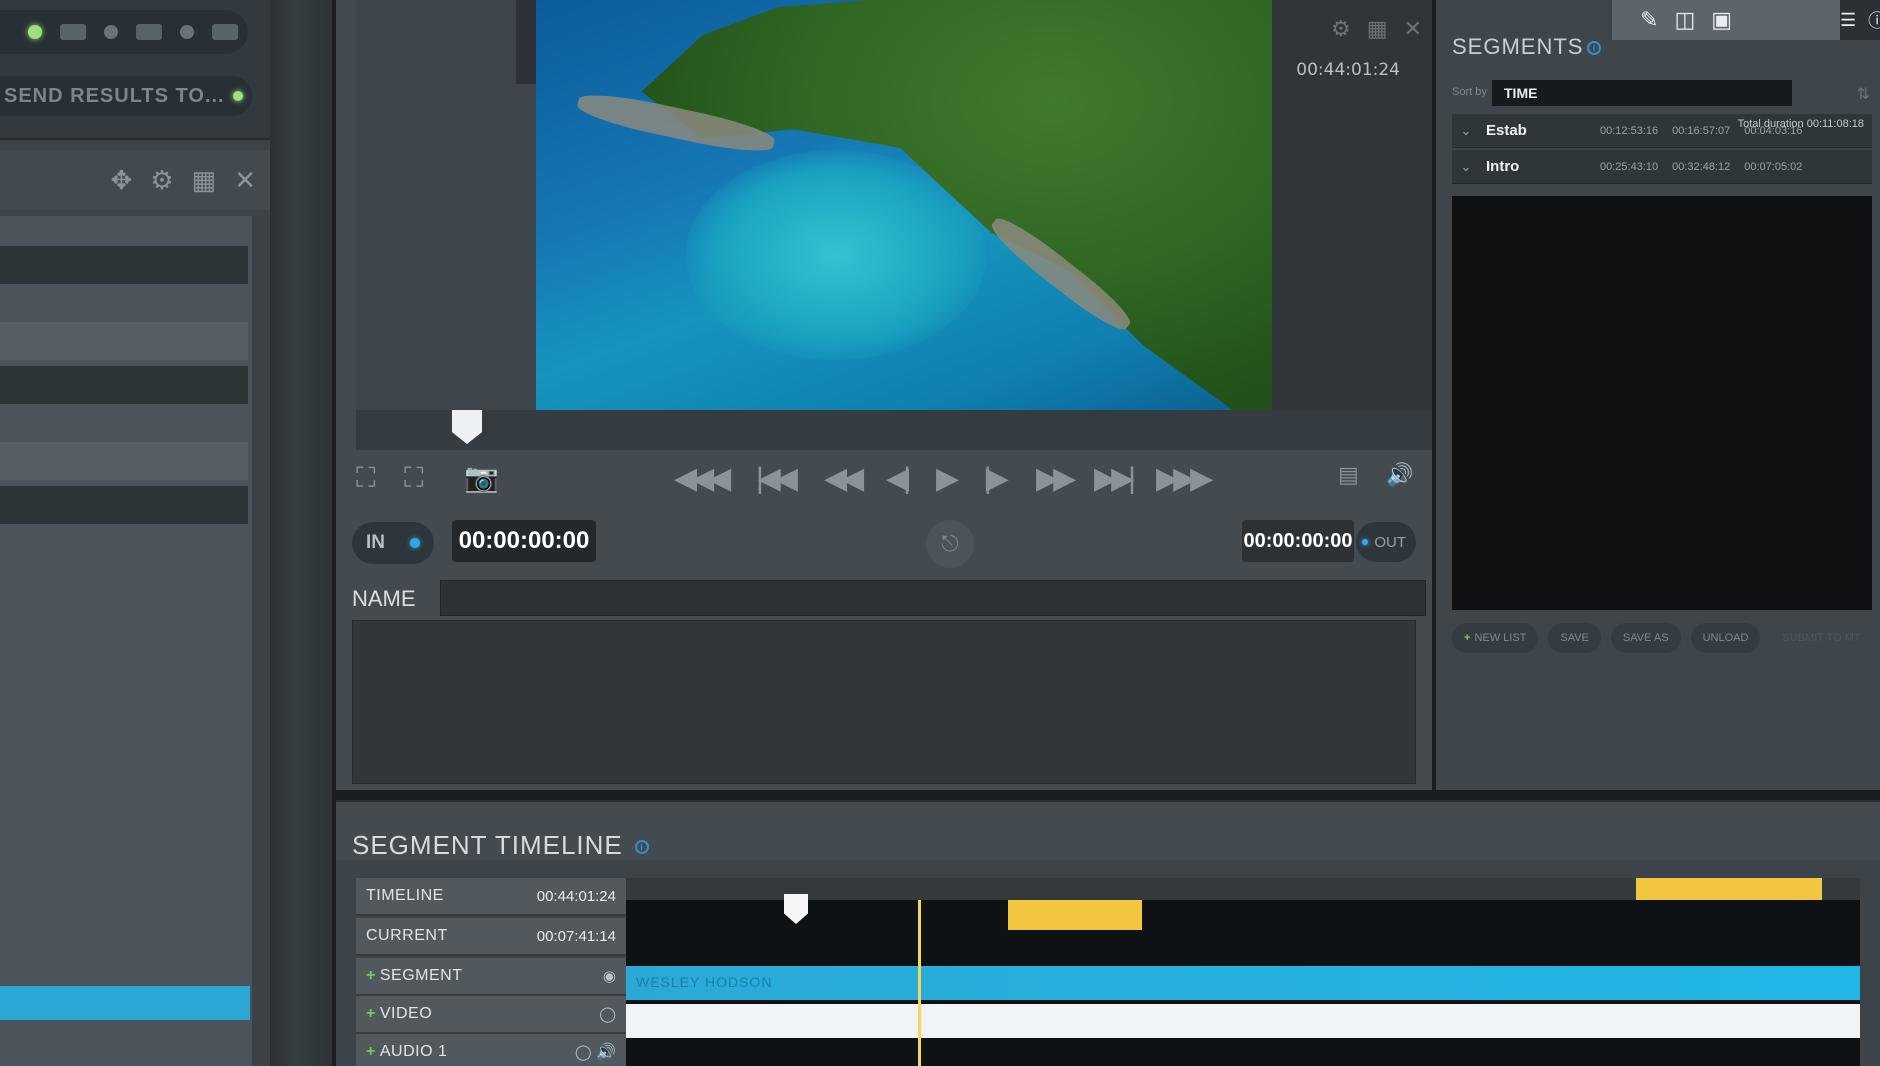 The height and width of the screenshot is (1066, 1880). What do you see at coordinates (393, 543) in the screenshot?
I see `in-button: IN` at bounding box center [393, 543].